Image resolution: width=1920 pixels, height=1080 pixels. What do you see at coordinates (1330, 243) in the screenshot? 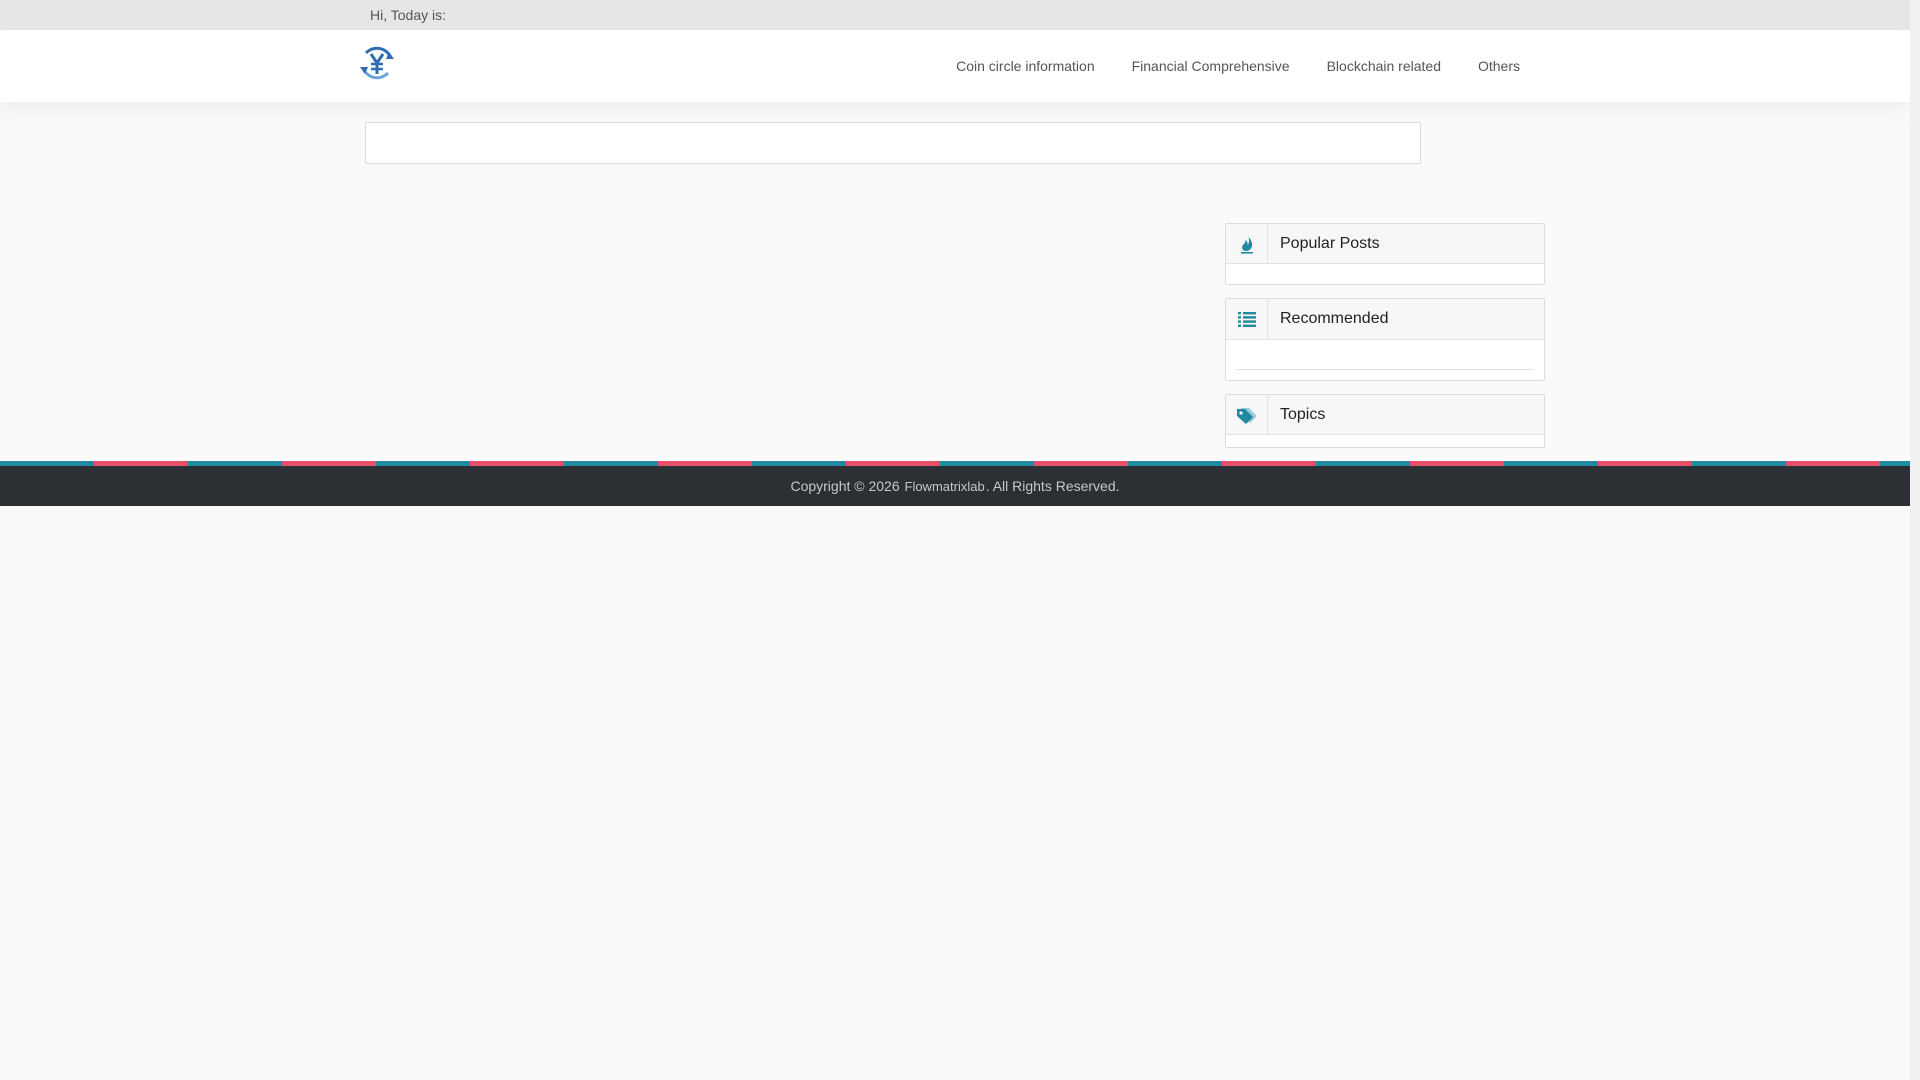
I see `widget-title: Popular Posts` at bounding box center [1330, 243].